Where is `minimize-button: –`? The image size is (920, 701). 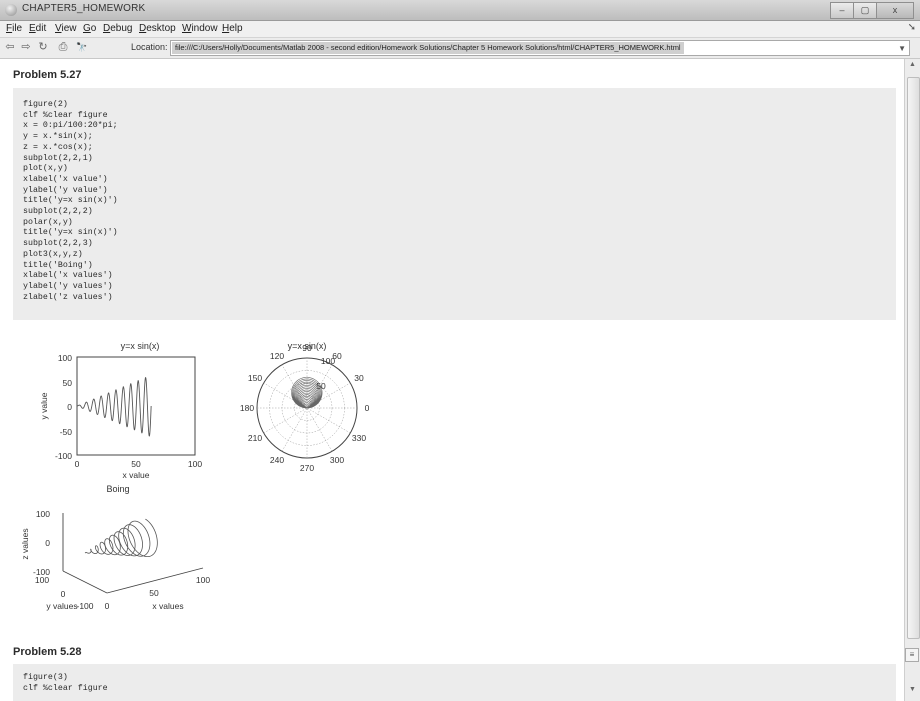
minimize-button: – is located at coordinates (842, 10).